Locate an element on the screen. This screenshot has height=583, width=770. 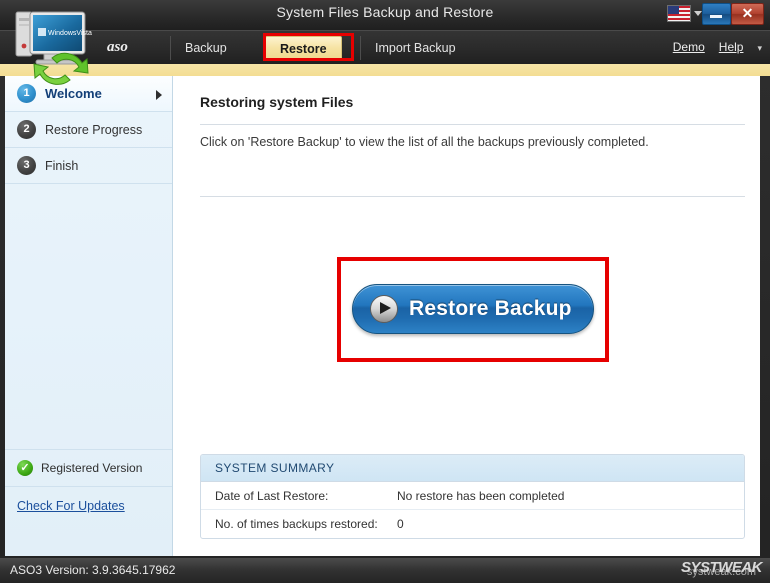
tab-import-backup: Import Backup is located at coordinates (415, 48).